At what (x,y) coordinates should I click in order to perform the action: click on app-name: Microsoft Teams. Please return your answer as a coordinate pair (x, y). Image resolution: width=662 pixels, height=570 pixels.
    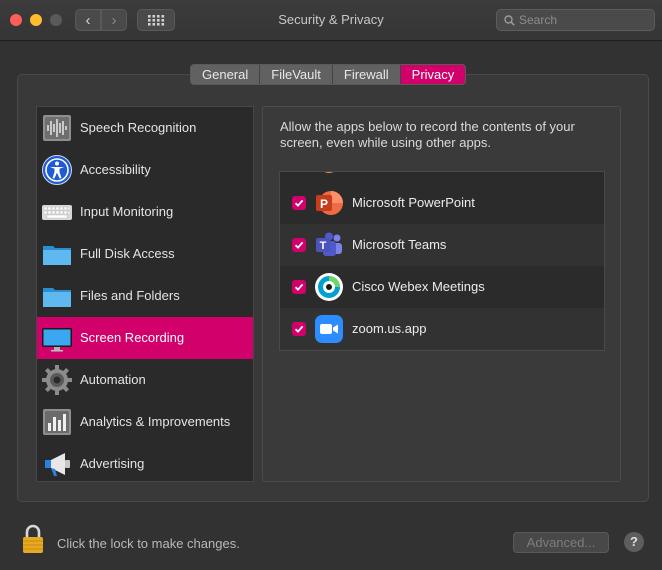
    Looking at the image, I should click on (399, 244).